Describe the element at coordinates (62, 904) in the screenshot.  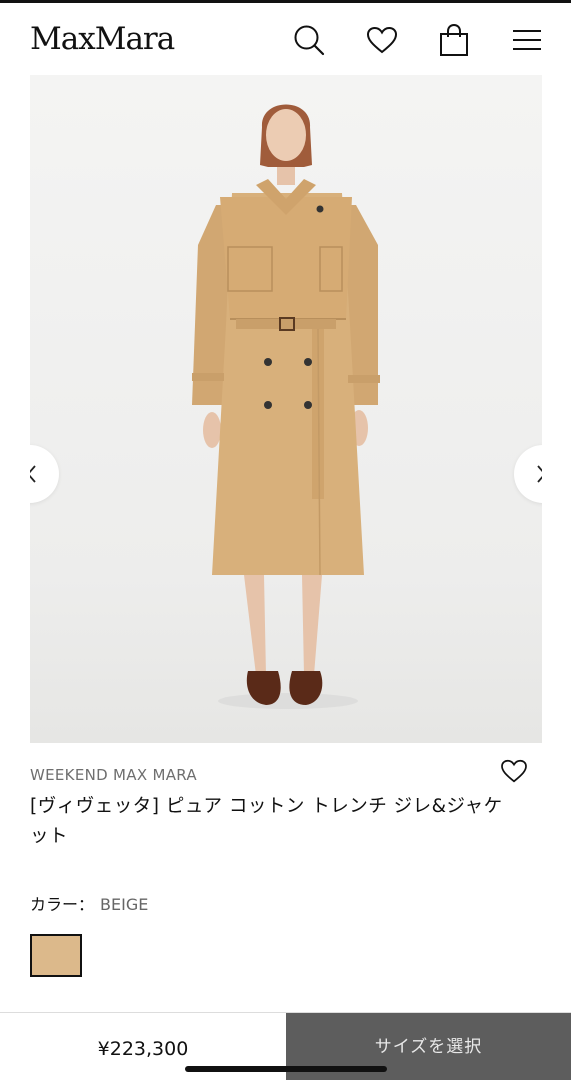
I see `color-label: カラー：` at that location.